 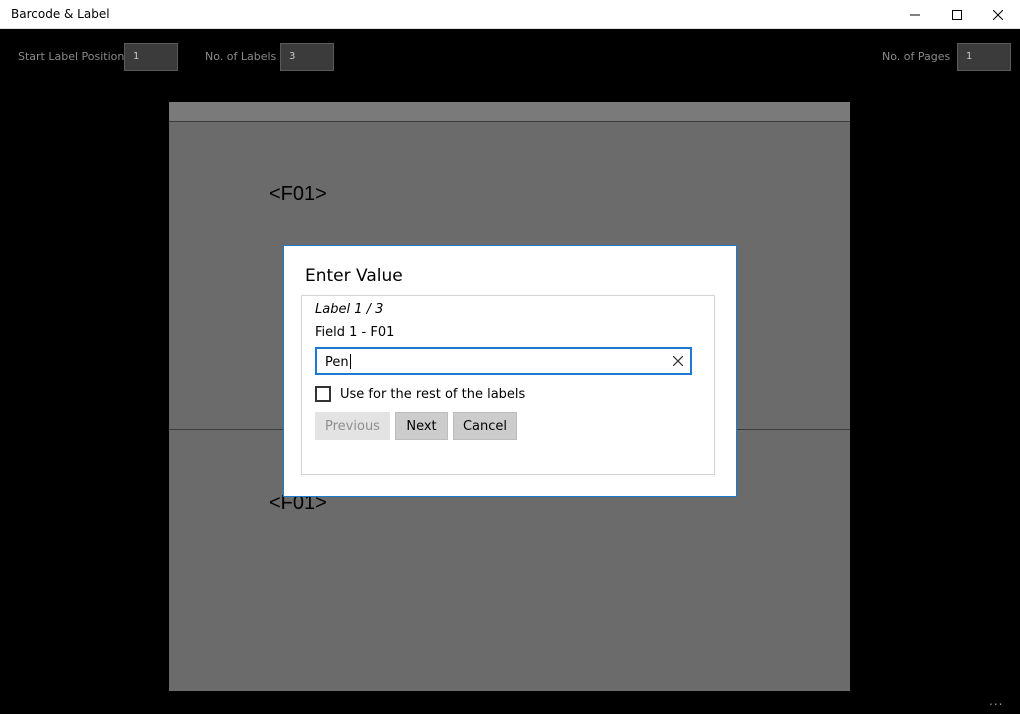 I want to click on use-for-rest-label: Use for the rest of the labels, so click(x=433, y=394).